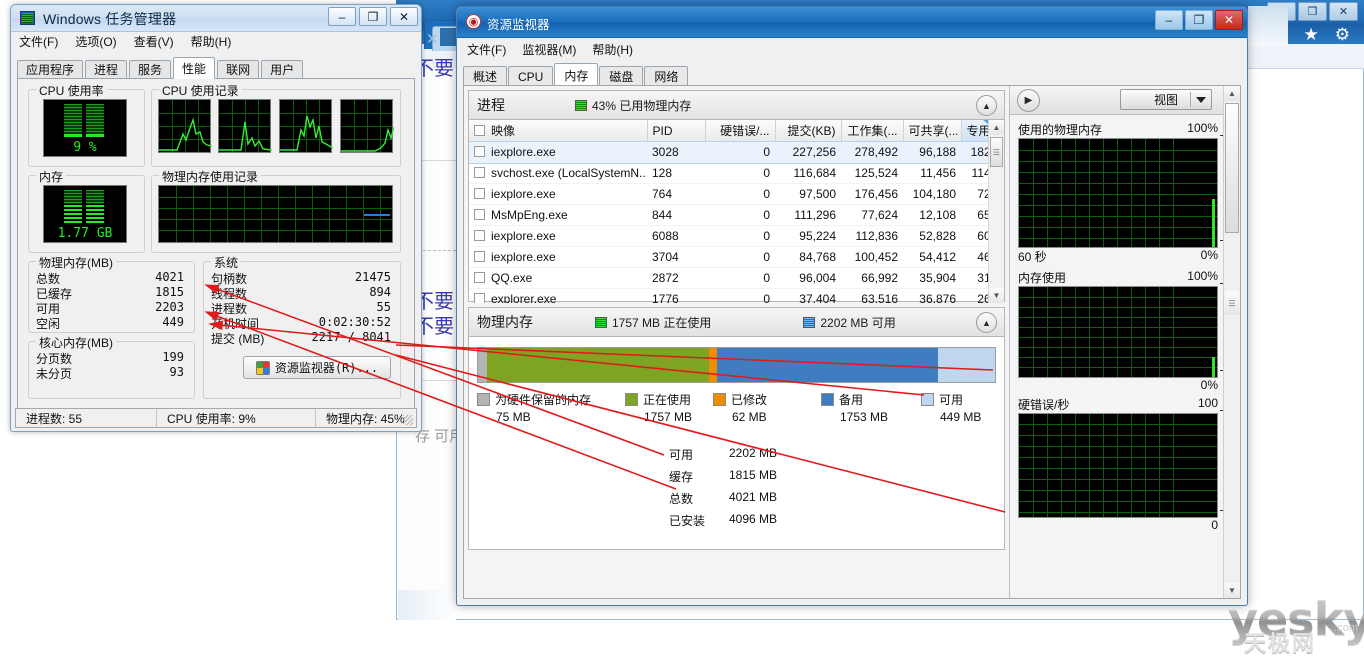  What do you see at coordinates (612, 49) in the screenshot?
I see `rm-menu-help: 帮助(H)` at bounding box center [612, 49].